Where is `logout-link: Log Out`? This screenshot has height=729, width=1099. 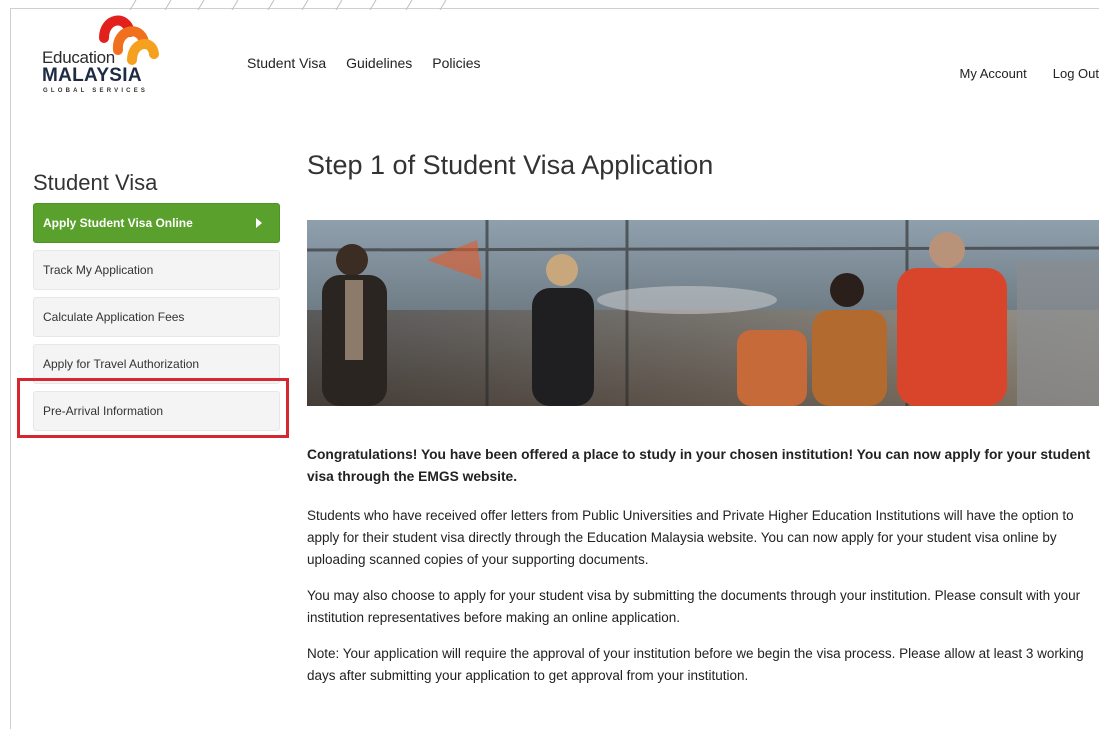
logout-link: Log Out is located at coordinates (1076, 73).